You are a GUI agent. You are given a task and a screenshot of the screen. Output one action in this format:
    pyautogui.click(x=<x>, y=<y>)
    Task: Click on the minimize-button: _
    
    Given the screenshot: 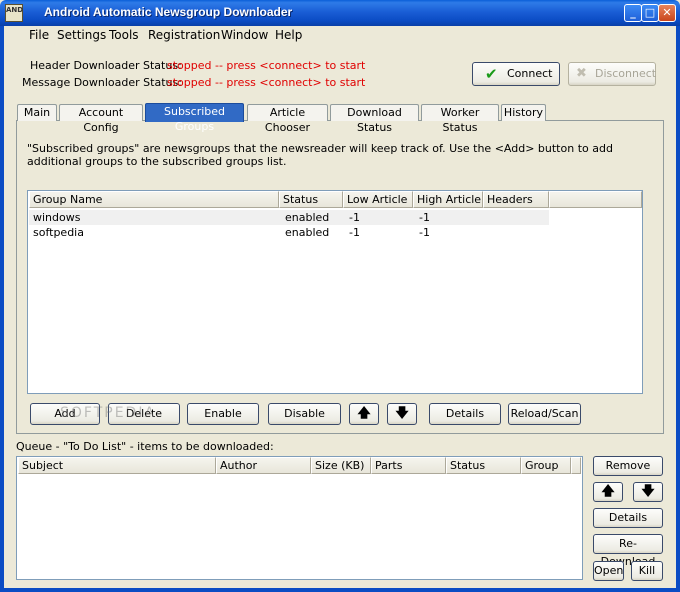 What is the action you would take?
    pyautogui.click(x=633, y=13)
    